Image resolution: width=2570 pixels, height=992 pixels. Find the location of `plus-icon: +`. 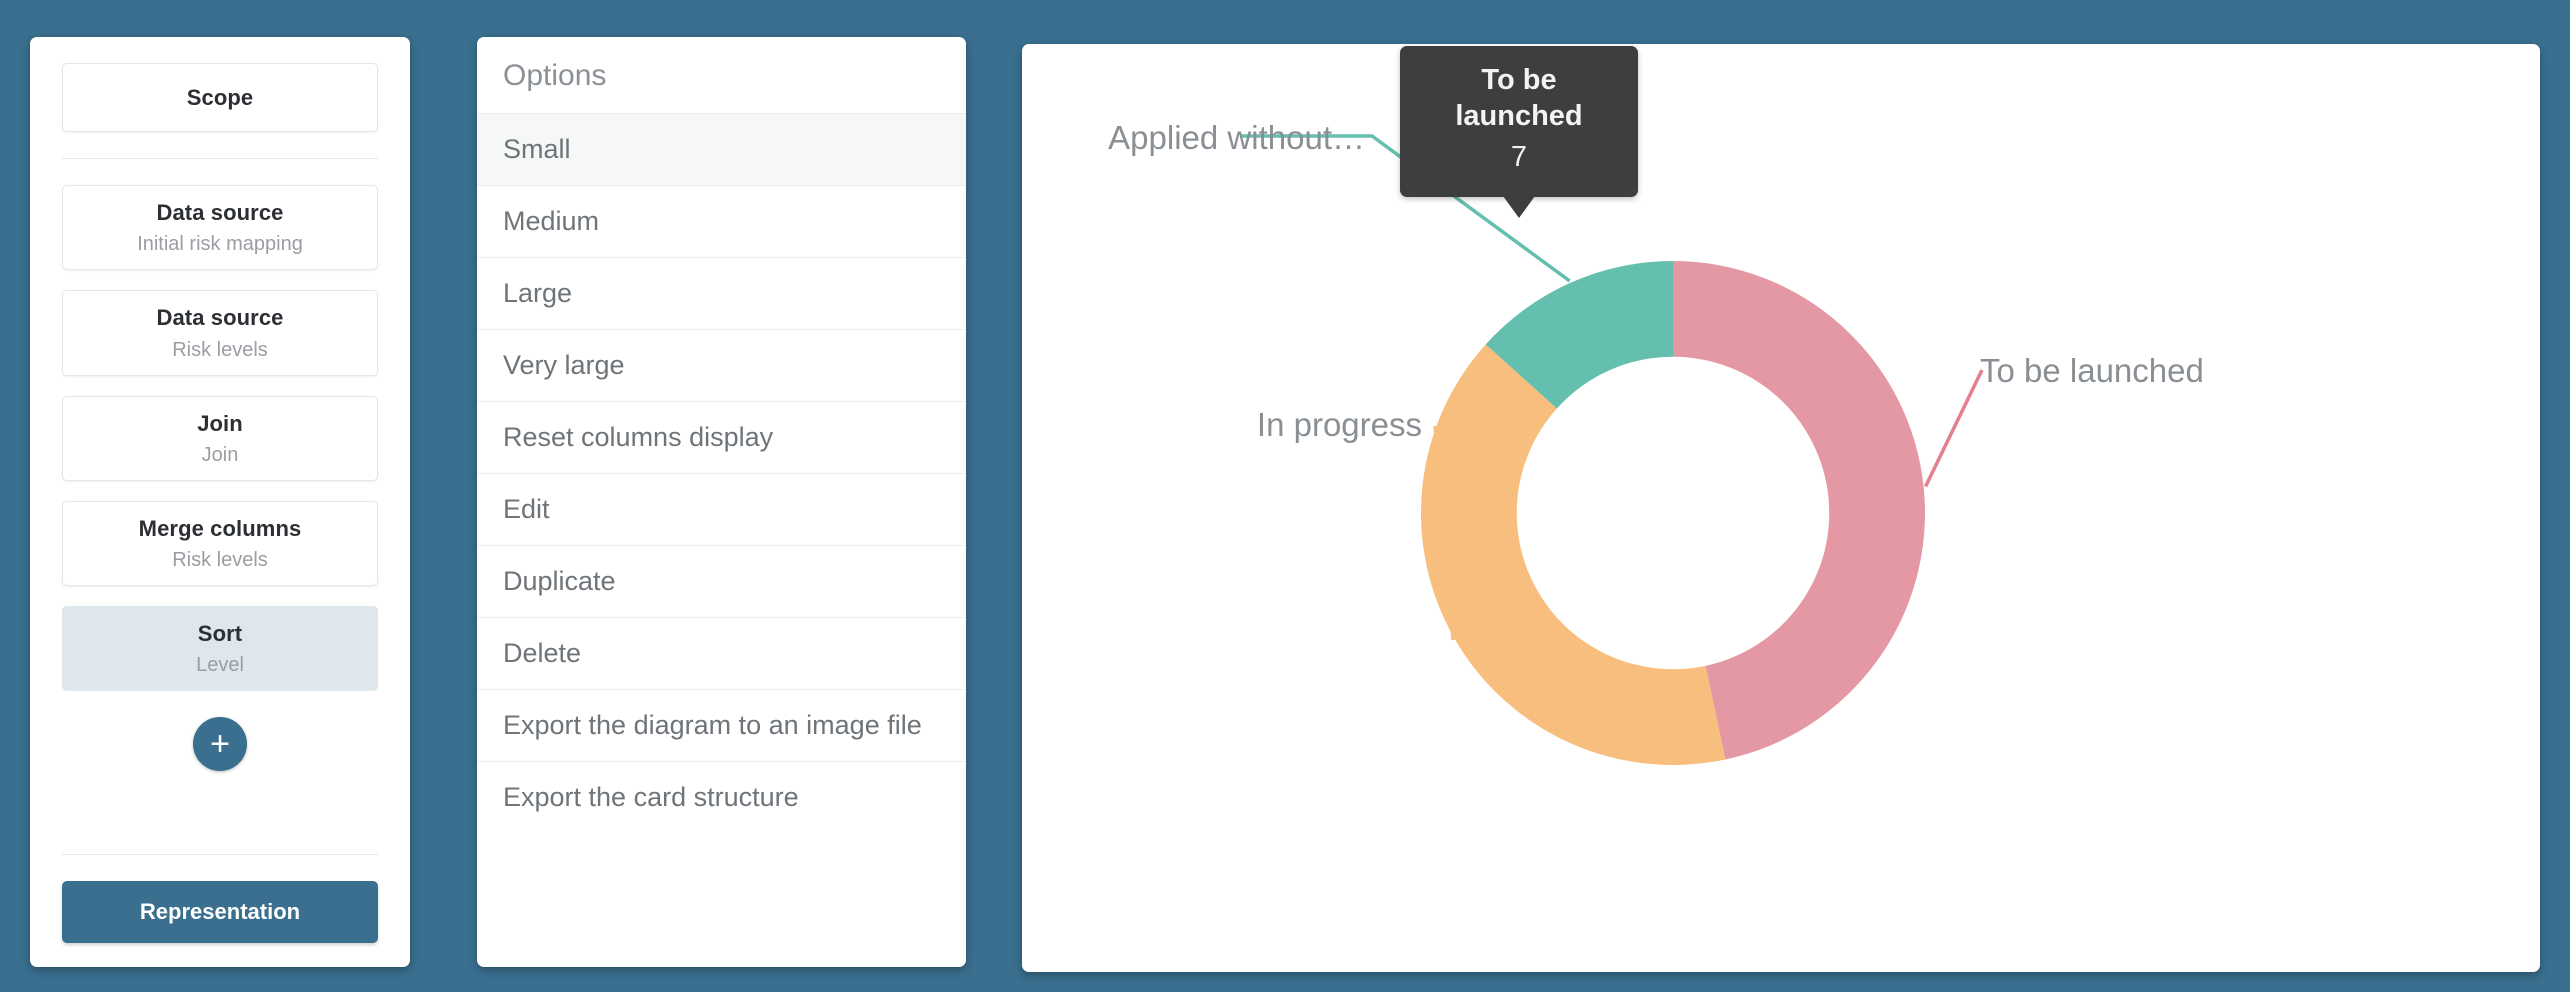

plus-icon: + is located at coordinates (220, 744).